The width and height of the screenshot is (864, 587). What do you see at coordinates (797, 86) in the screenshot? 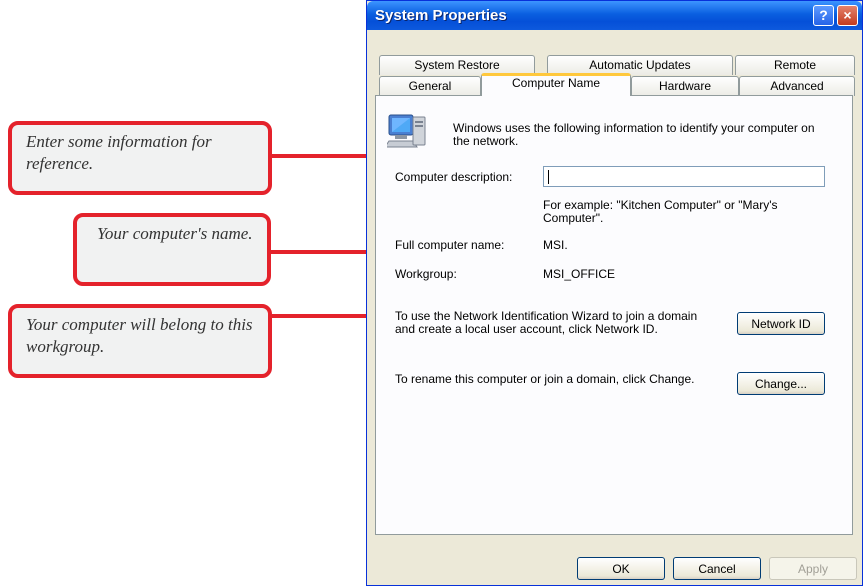
I see `tab-advanced: Advanced` at bounding box center [797, 86].